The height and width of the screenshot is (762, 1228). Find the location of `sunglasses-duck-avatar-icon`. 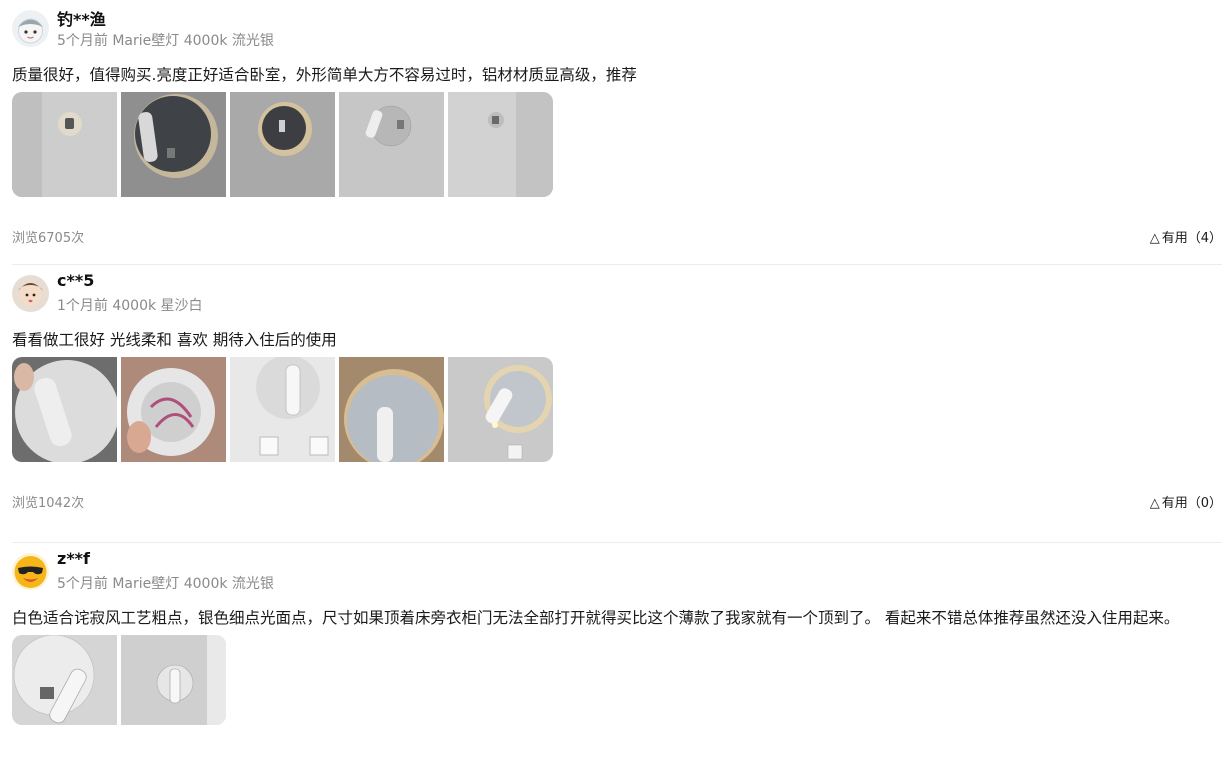

sunglasses-duck-avatar-icon is located at coordinates (30, 571).